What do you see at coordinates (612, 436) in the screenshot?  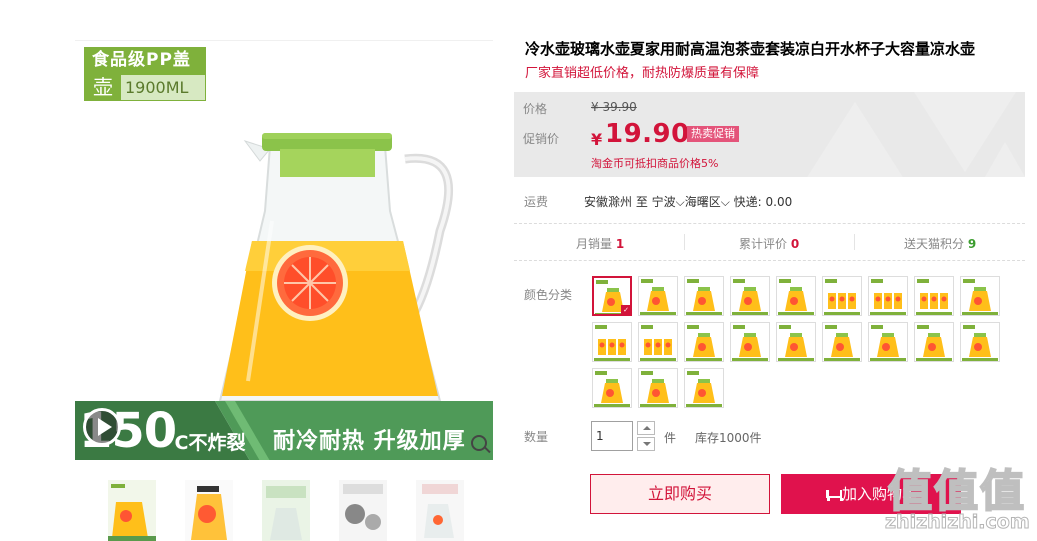 I see `quantity-input` at bounding box center [612, 436].